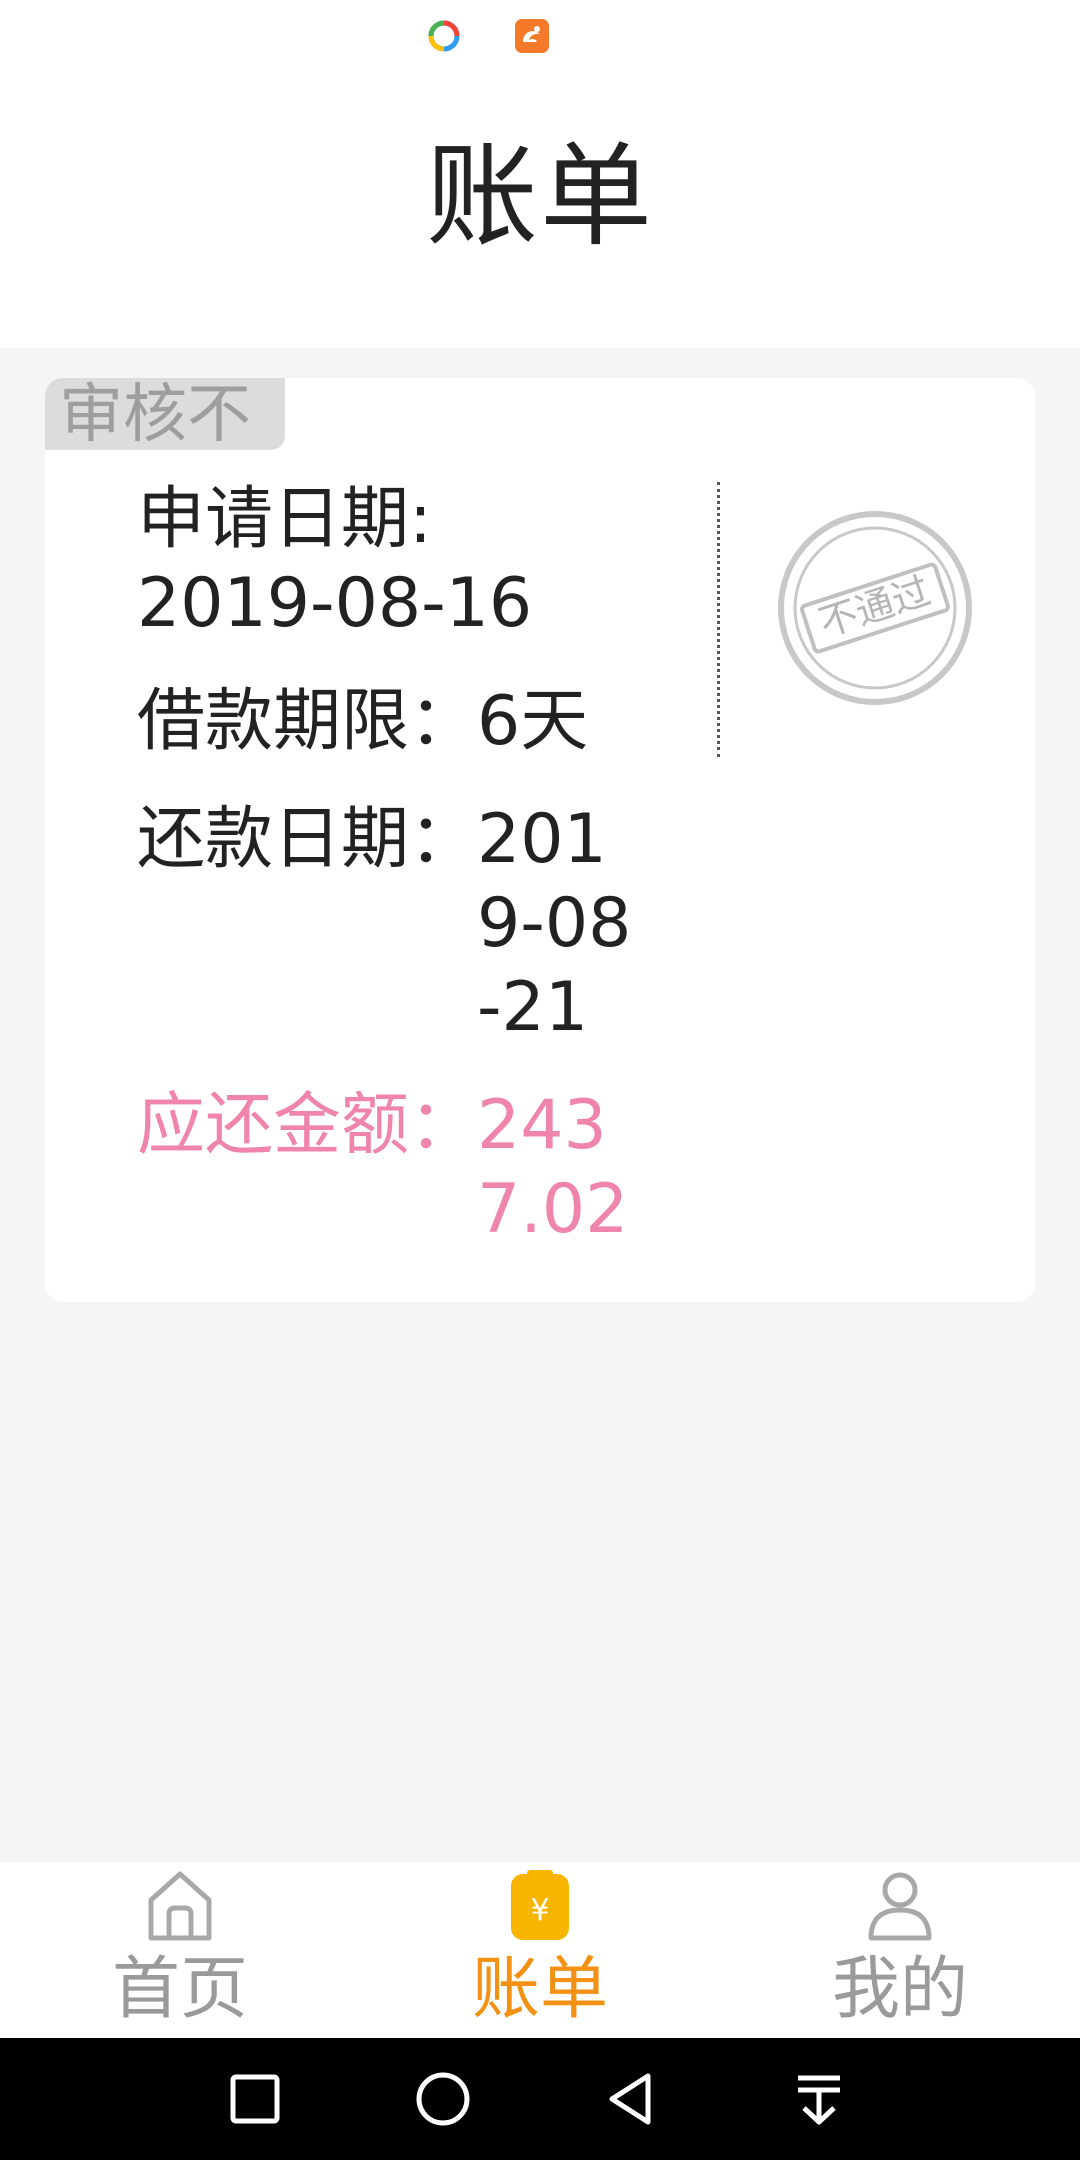  I want to click on notification-pull-icon, so click(819, 2099).